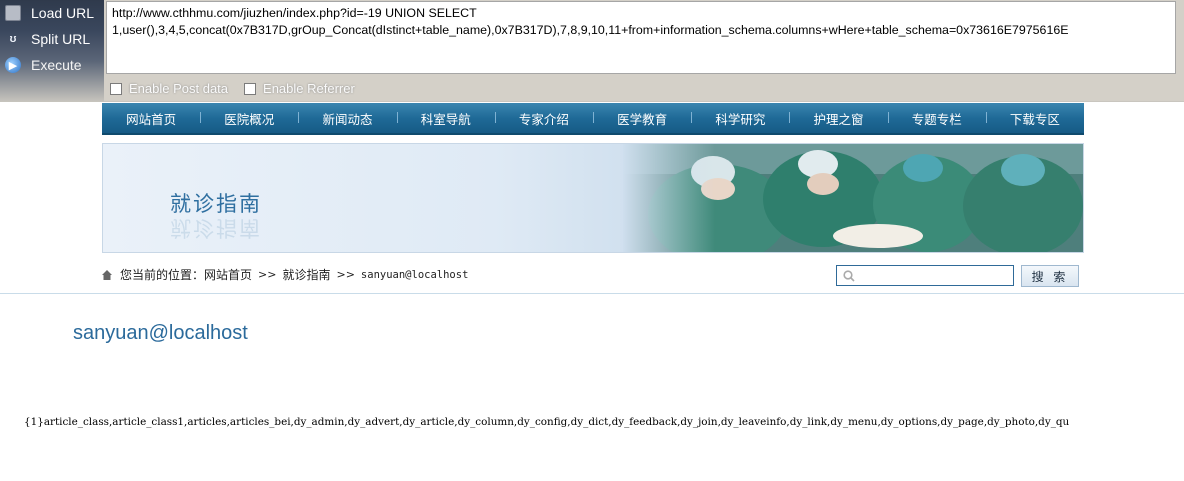 This screenshot has width=1184, height=481. I want to click on nav-item-experts: 专家介绍, so click(543, 118).